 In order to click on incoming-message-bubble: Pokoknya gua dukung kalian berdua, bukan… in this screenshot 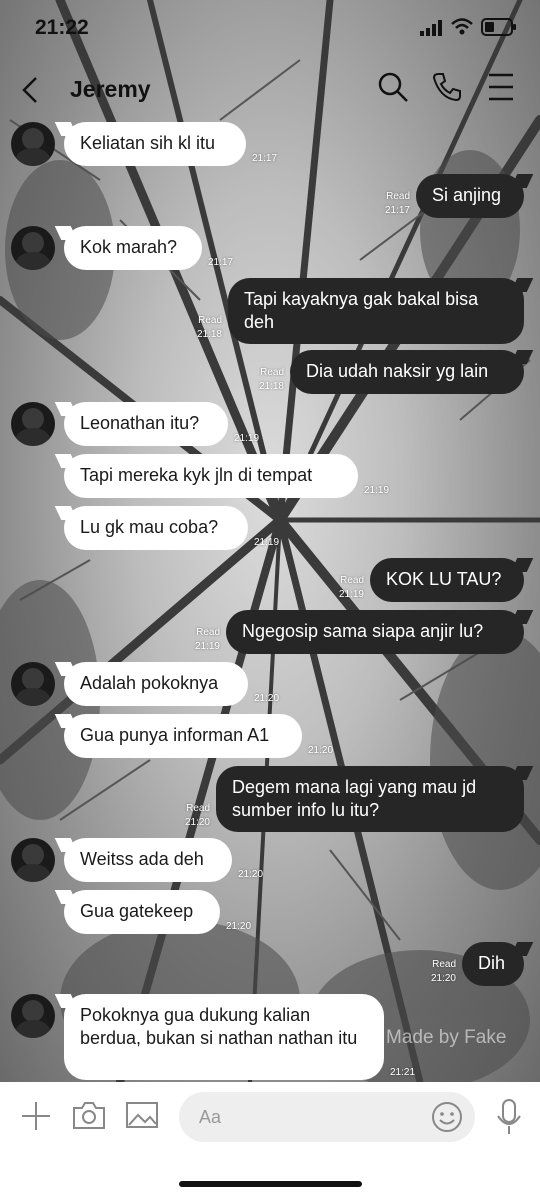, I will do `click(224, 1037)`.